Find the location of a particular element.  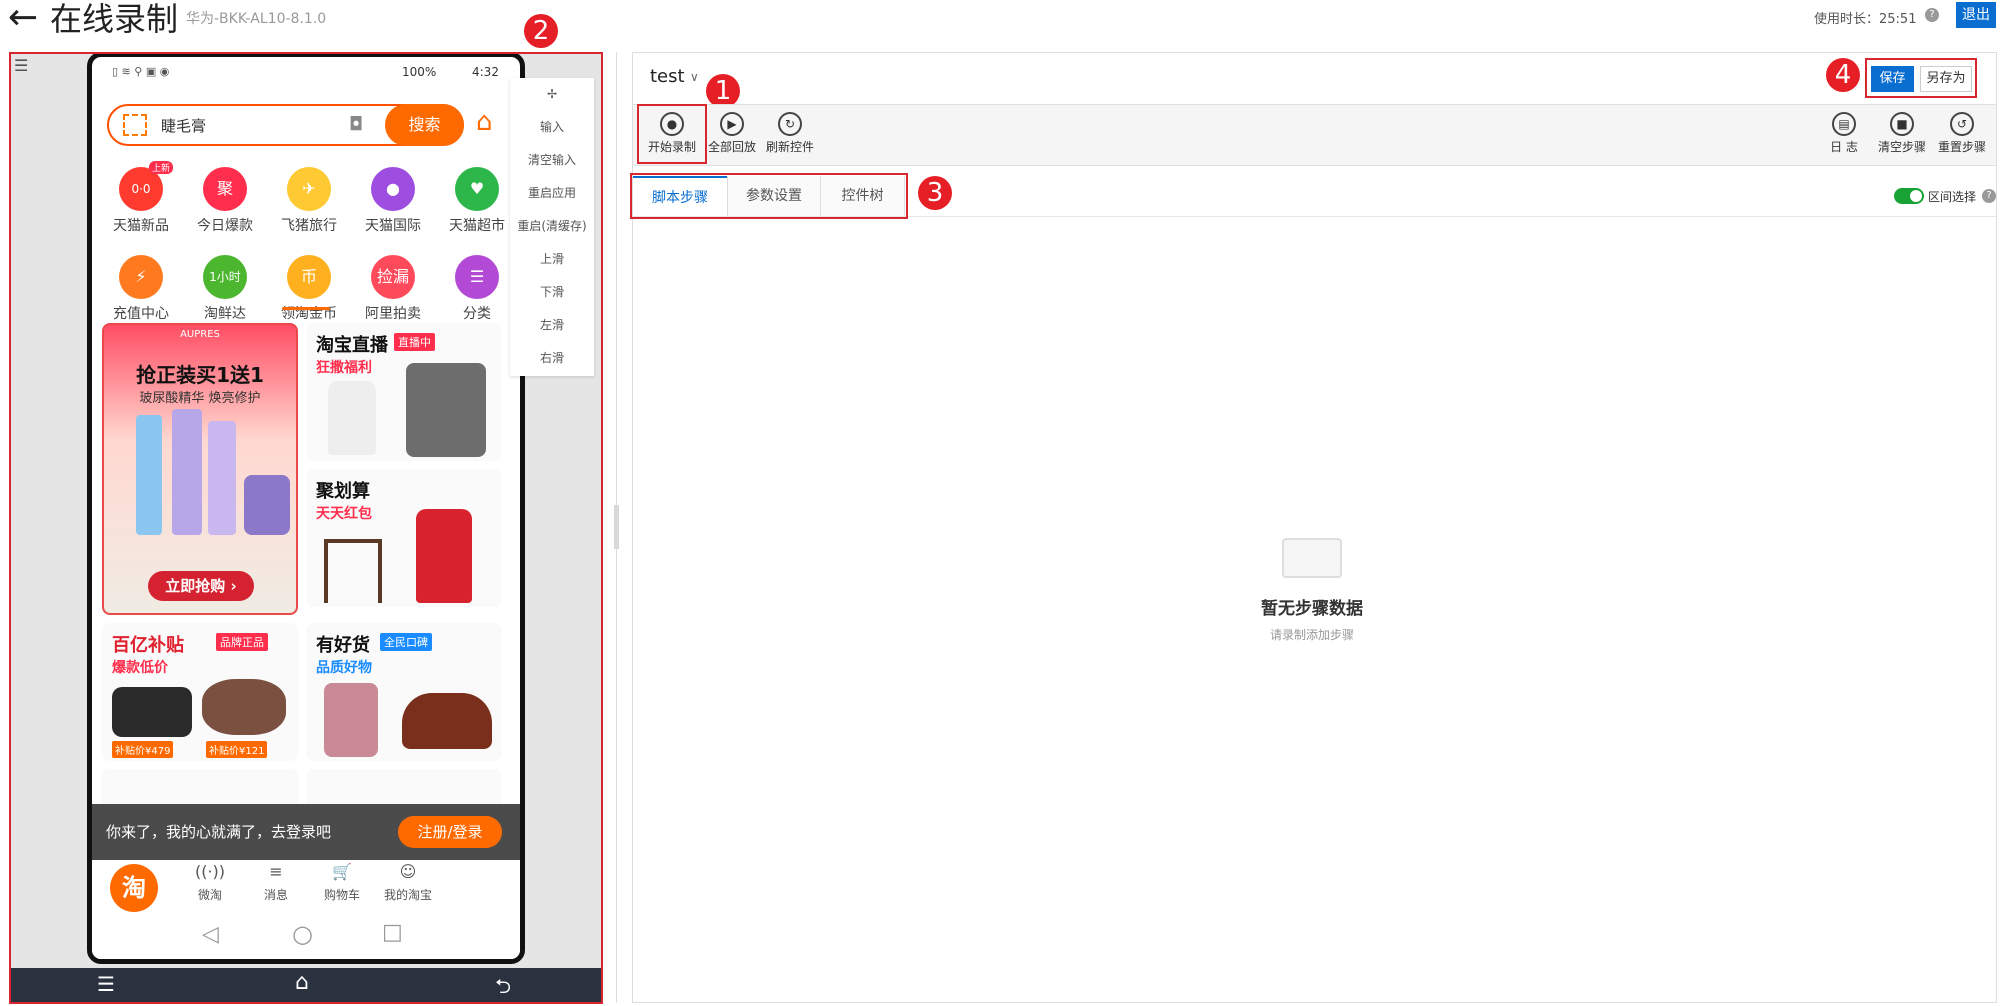

exit-button: 退出 is located at coordinates (1976, 15).